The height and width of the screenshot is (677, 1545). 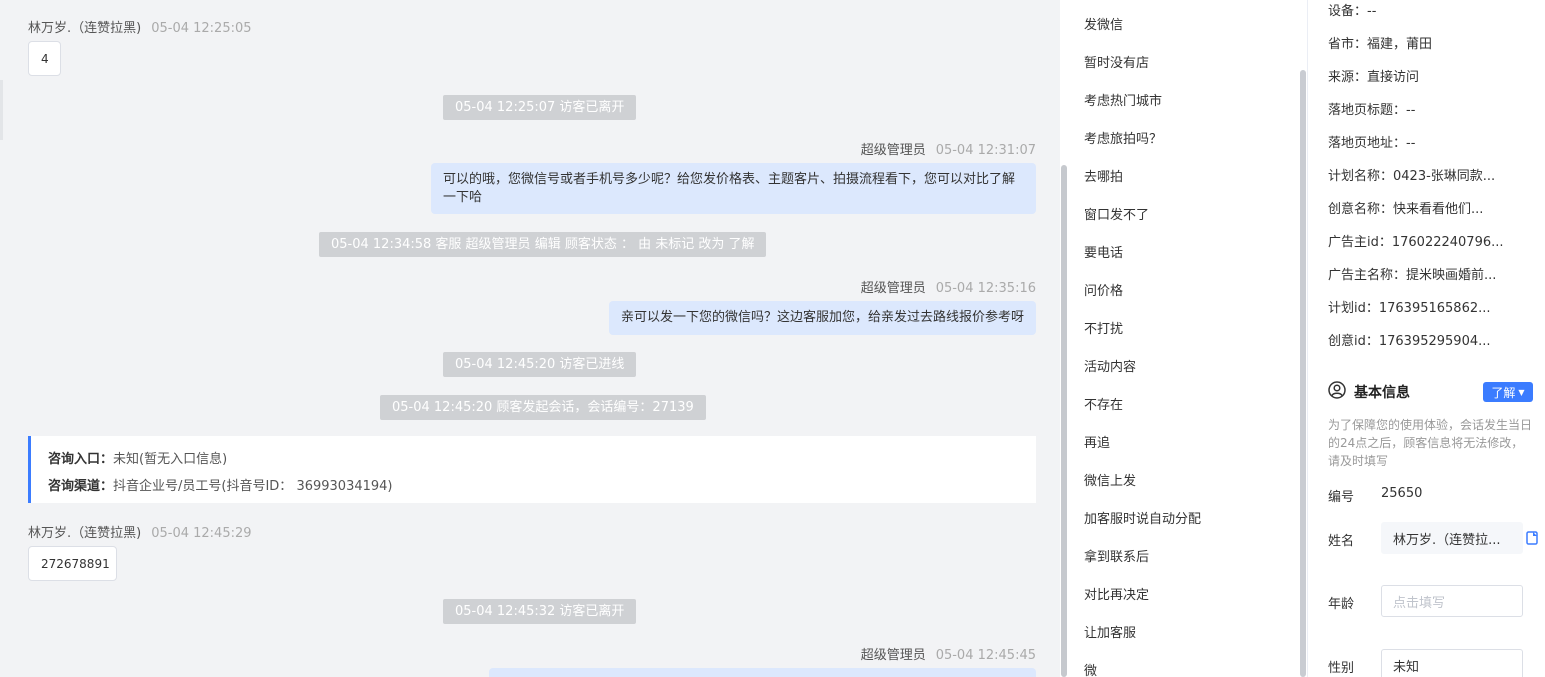 What do you see at coordinates (985, 150) in the screenshot?
I see `message-time: 05-04 12:31:07` at bounding box center [985, 150].